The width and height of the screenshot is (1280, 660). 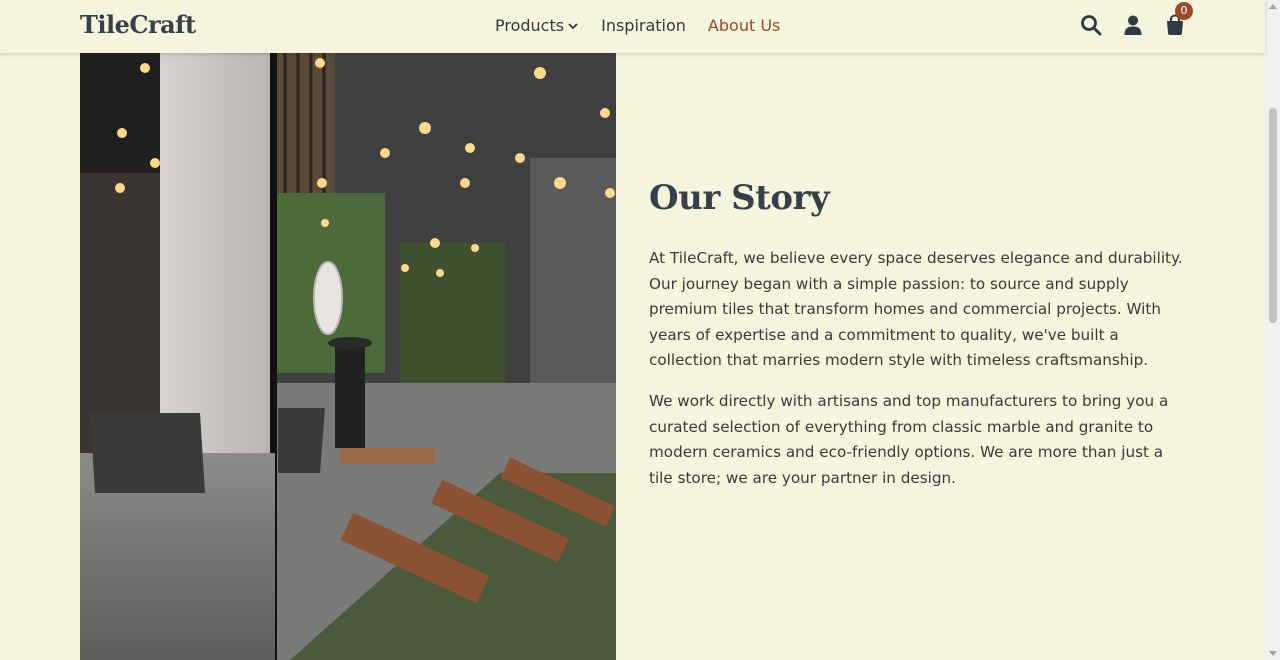 What do you see at coordinates (1184, 11) in the screenshot?
I see `cart-count-badge: 0` at bounding box center [1184, 11].